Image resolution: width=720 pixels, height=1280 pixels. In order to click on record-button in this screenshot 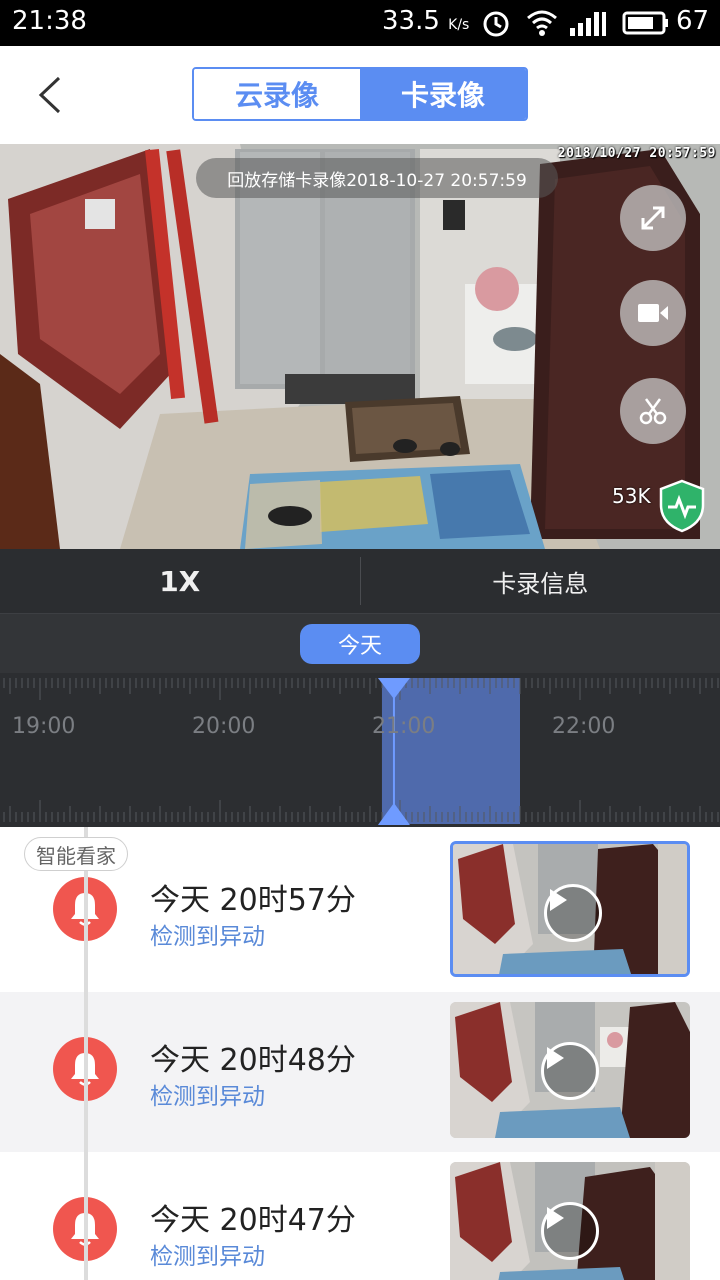, I will do `click(653, 313)`.